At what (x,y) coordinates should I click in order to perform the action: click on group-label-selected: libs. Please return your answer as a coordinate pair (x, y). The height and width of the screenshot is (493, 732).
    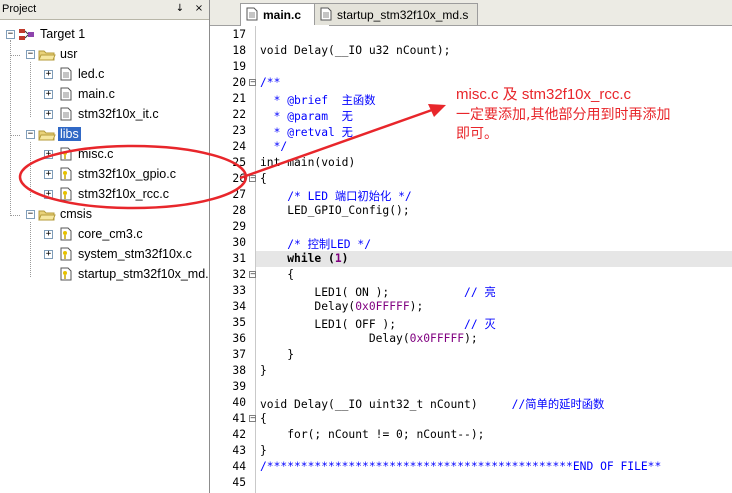
    Looking at the image, I should click on (69, 134).